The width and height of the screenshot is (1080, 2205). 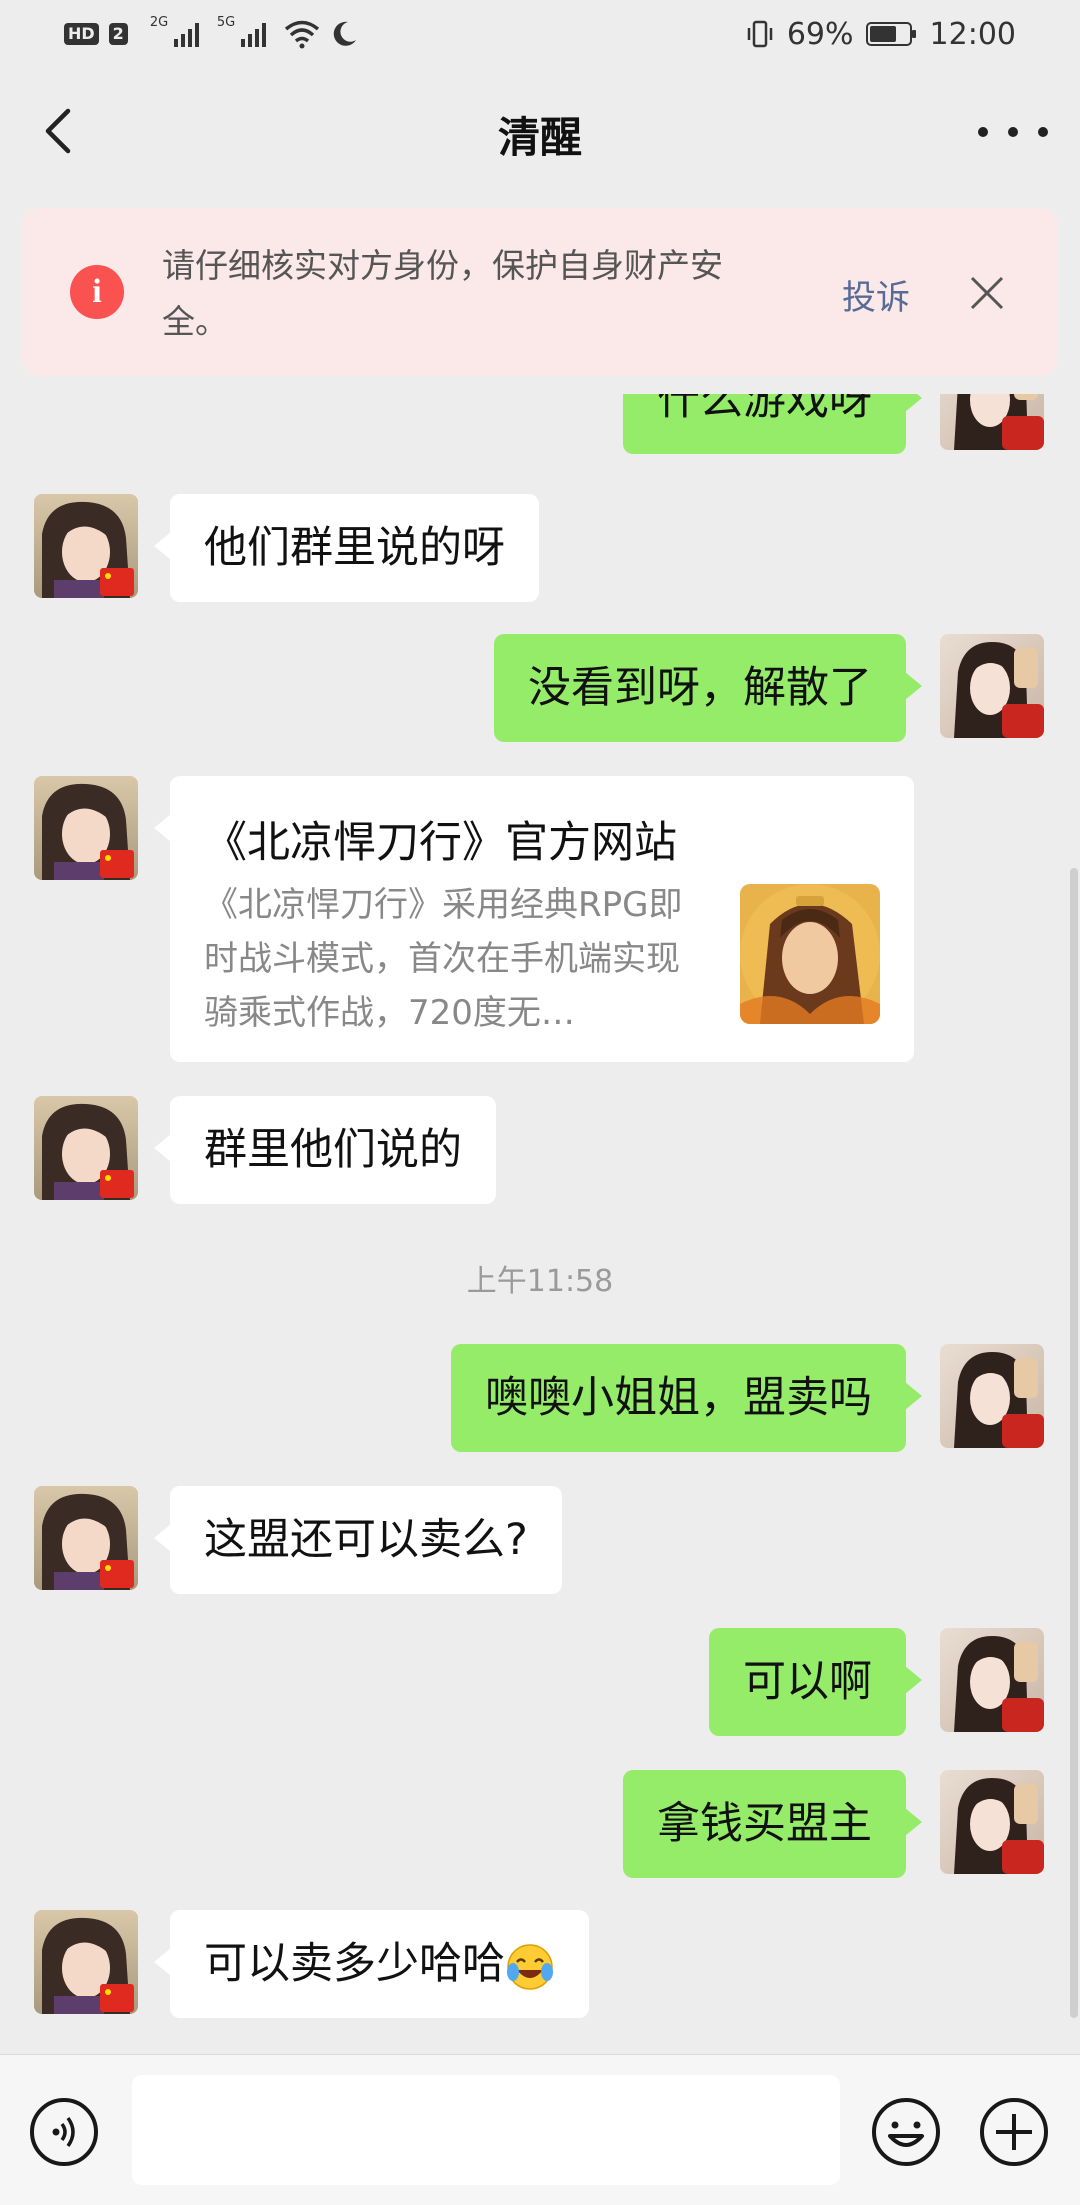 I want to click on battery-icon, so click(x=890, y=34).